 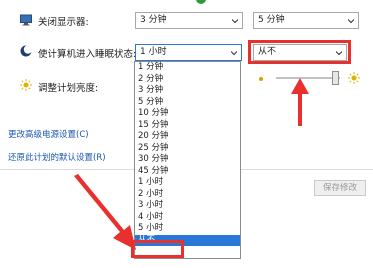 What do you see at coordinates (299, 52) in the screenshot?
I see `annotation-highlight-box` at bounding box center [299, 52].